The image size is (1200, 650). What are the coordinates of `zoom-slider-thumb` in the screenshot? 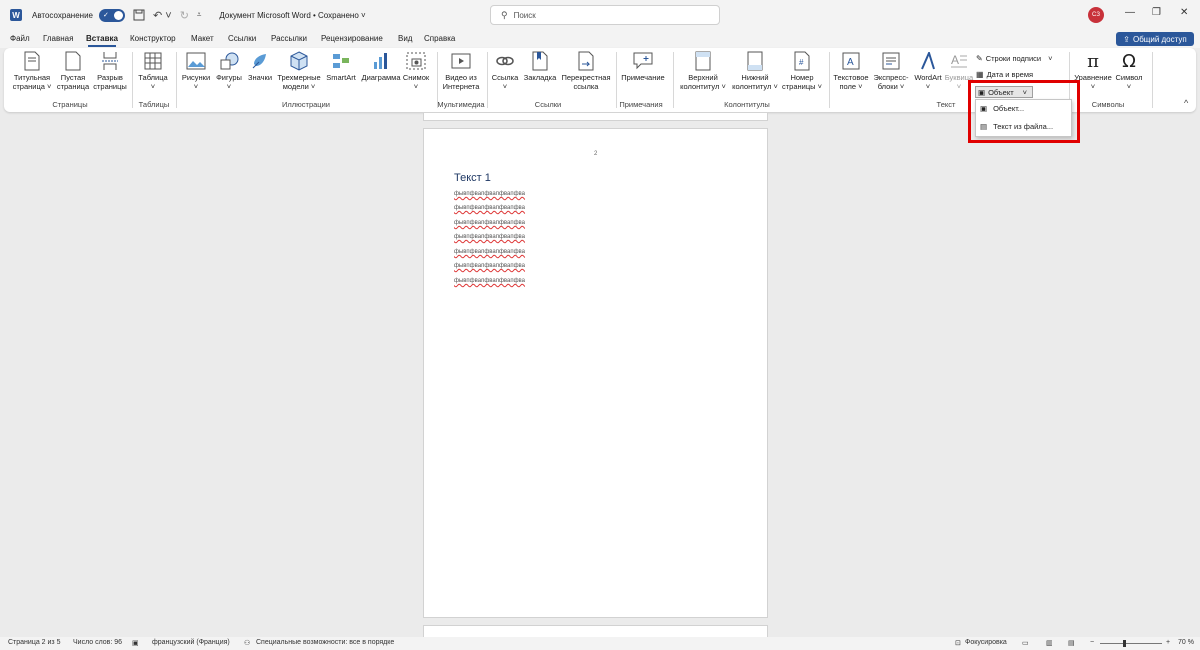 It's located at (1124, 643).